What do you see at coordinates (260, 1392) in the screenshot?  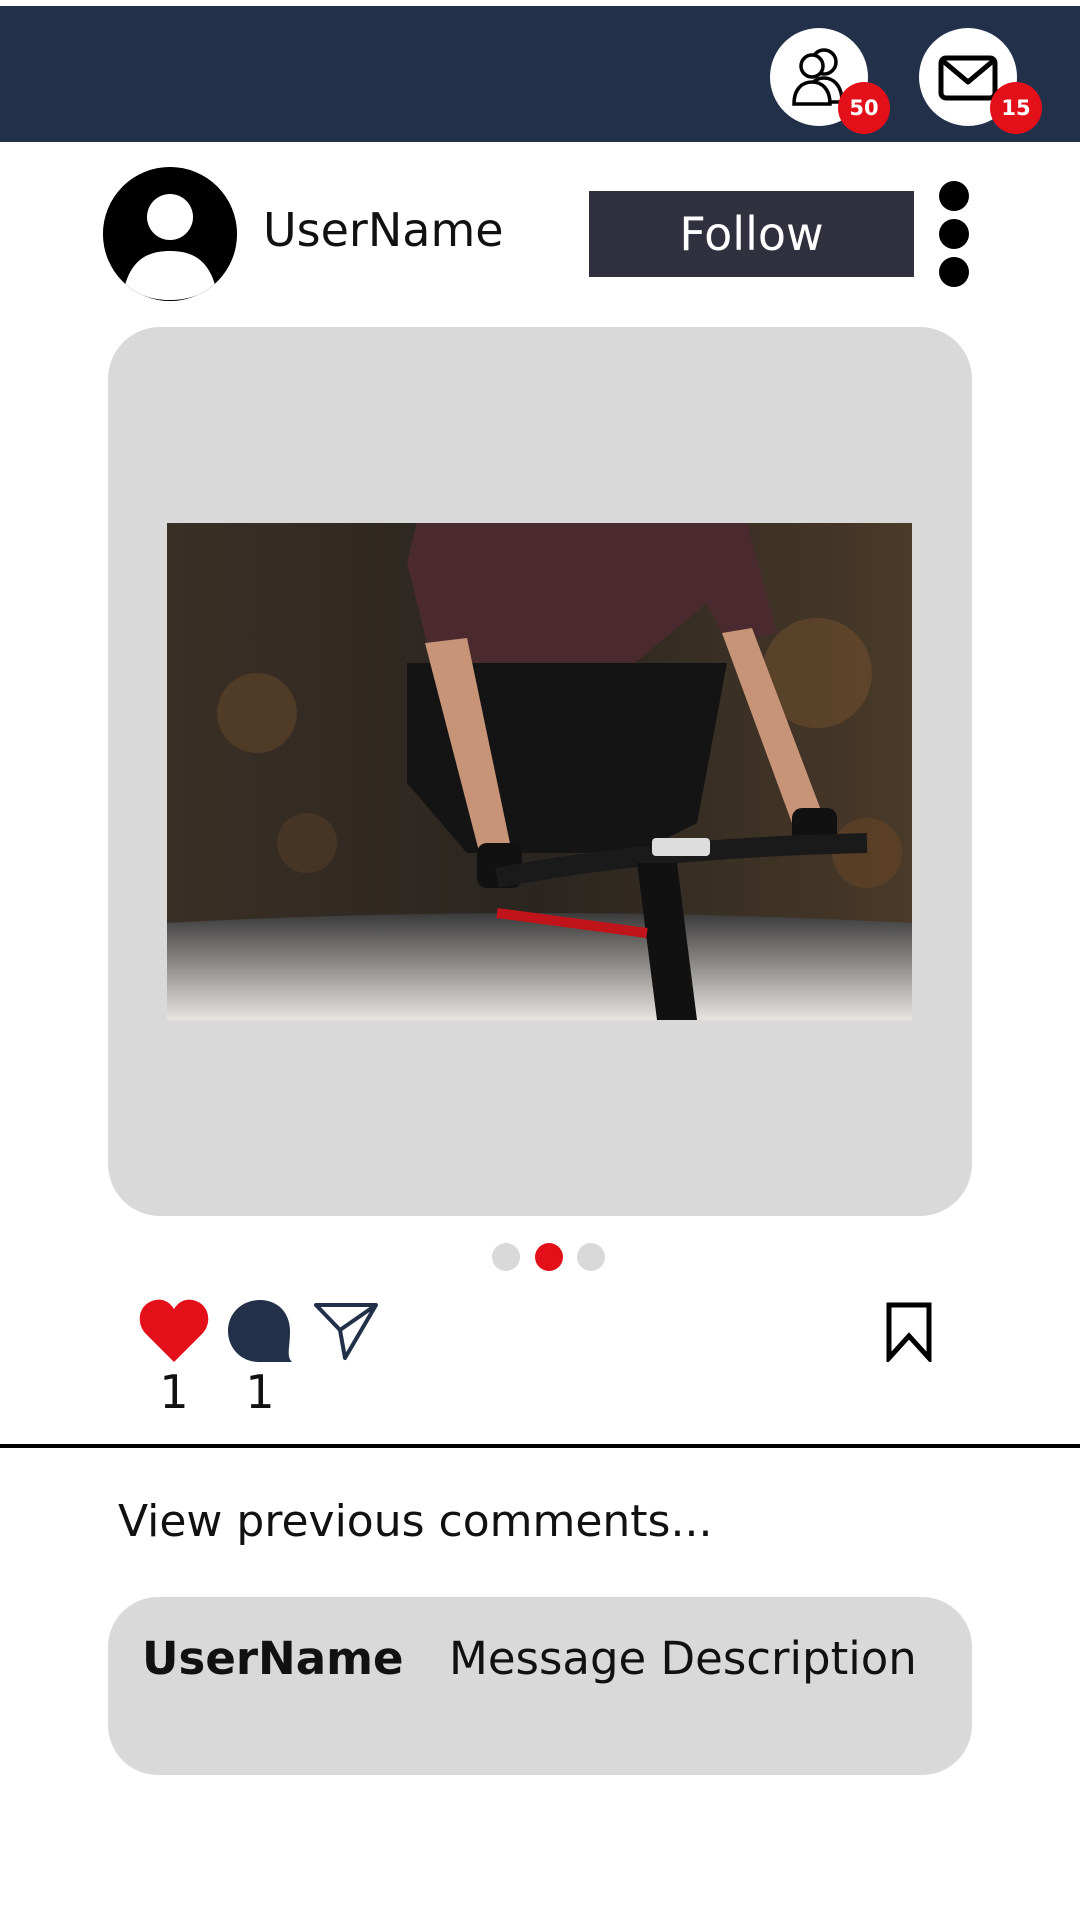 I see `comment-count: 1` at bounding box center [260, 1392].